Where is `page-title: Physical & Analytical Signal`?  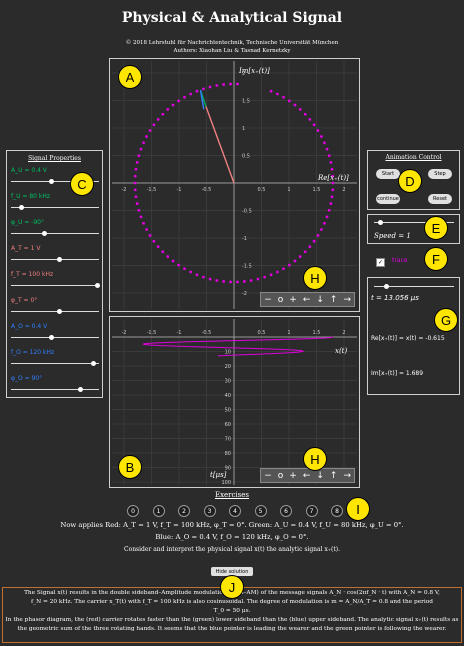
page-title: Physical & Analytical Signal is located at coordinates (232, 18).